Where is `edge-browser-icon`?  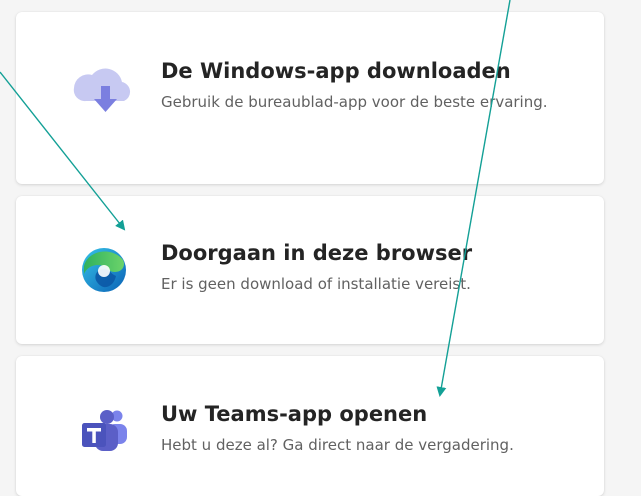
edge-browser-icon is located at coordinates (104, 270).